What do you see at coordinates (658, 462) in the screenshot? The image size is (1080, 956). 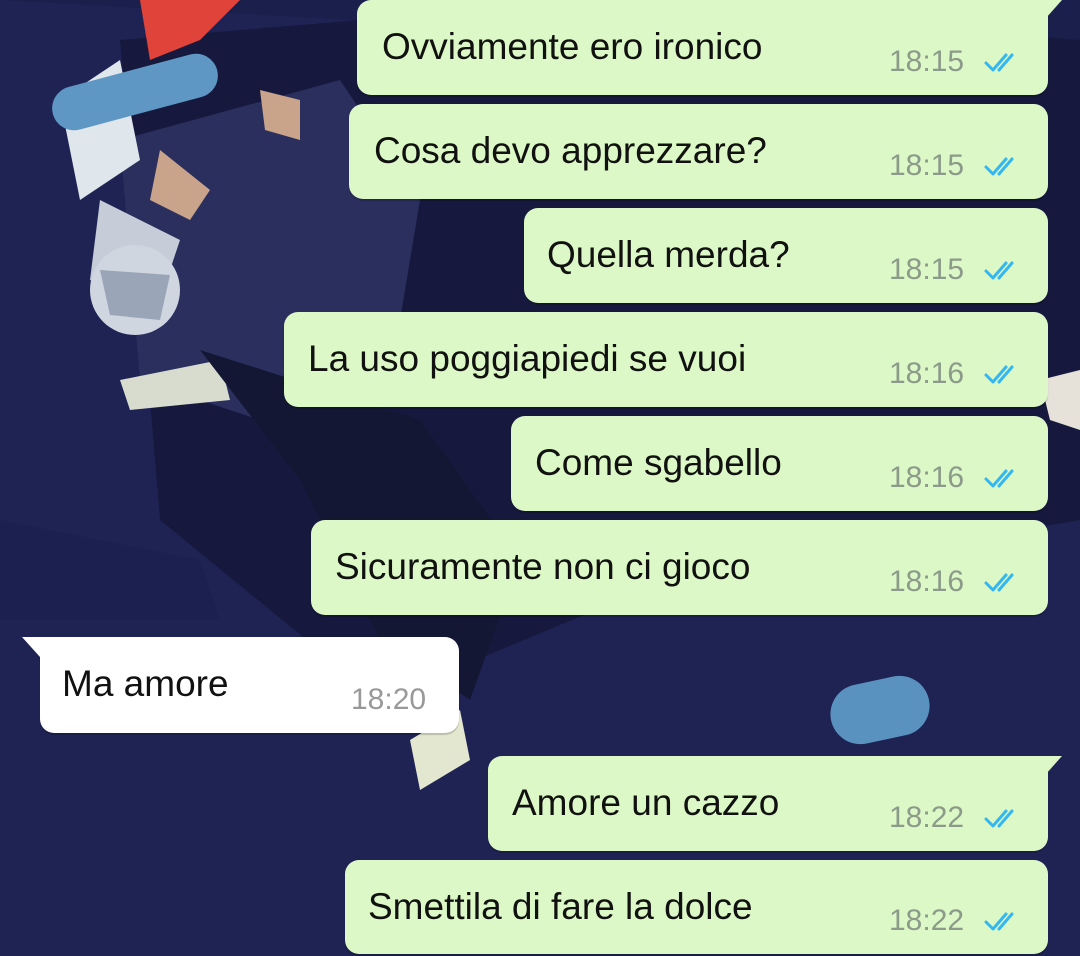 I see `message-text: Come sgabello` at bounding box center [658, 462].